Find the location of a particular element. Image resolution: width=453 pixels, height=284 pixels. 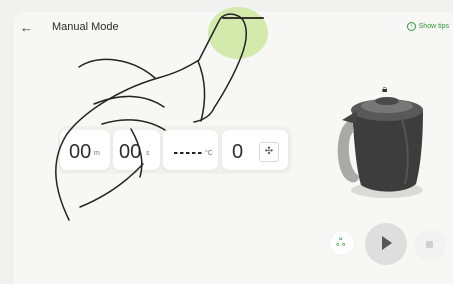

mode-button: ஃ is located at coordinates (342, 243).